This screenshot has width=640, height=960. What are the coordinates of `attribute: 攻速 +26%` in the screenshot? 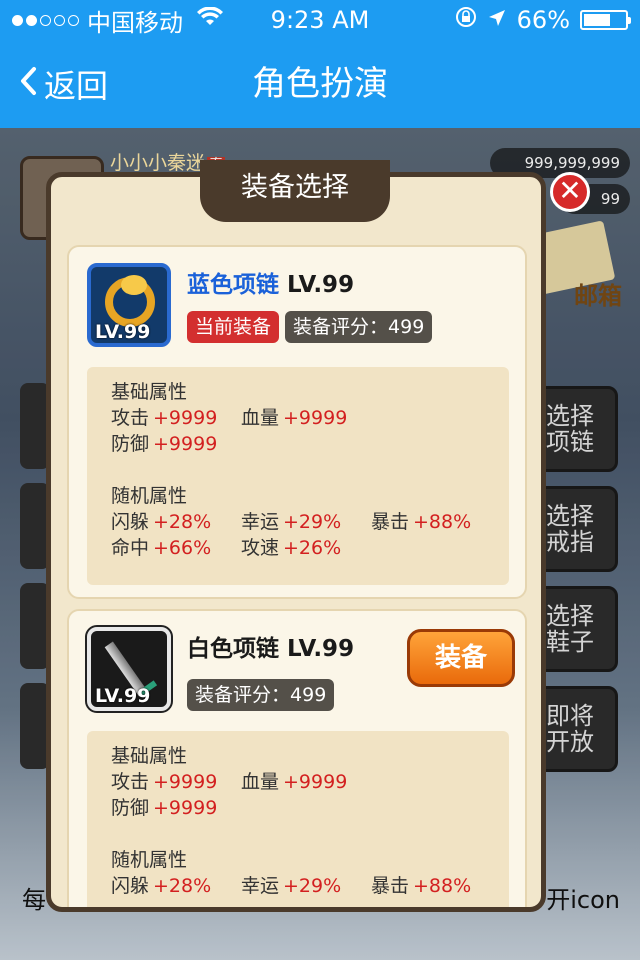 It's located at (306, 548).